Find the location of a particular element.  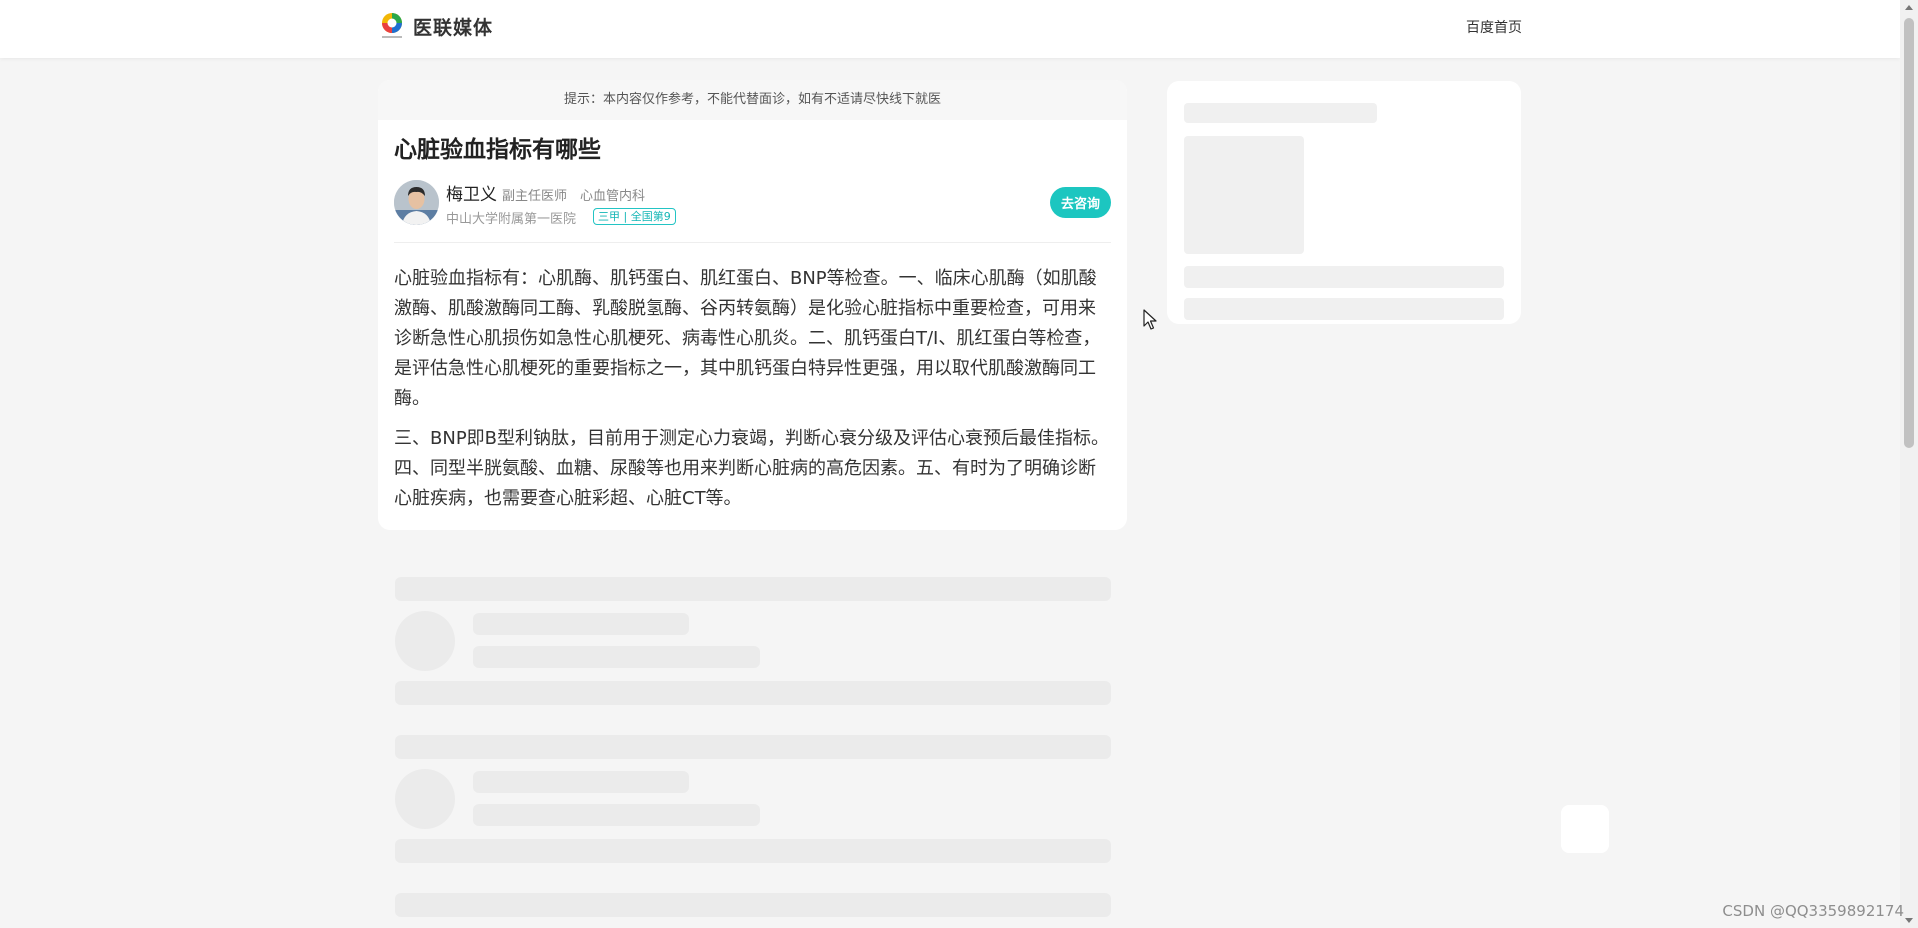

disclaimer-tip: 提示：本内容仅作参考，不能代替面诊，如有不适请尽快线下就医 is located at coordinates (752, 100).